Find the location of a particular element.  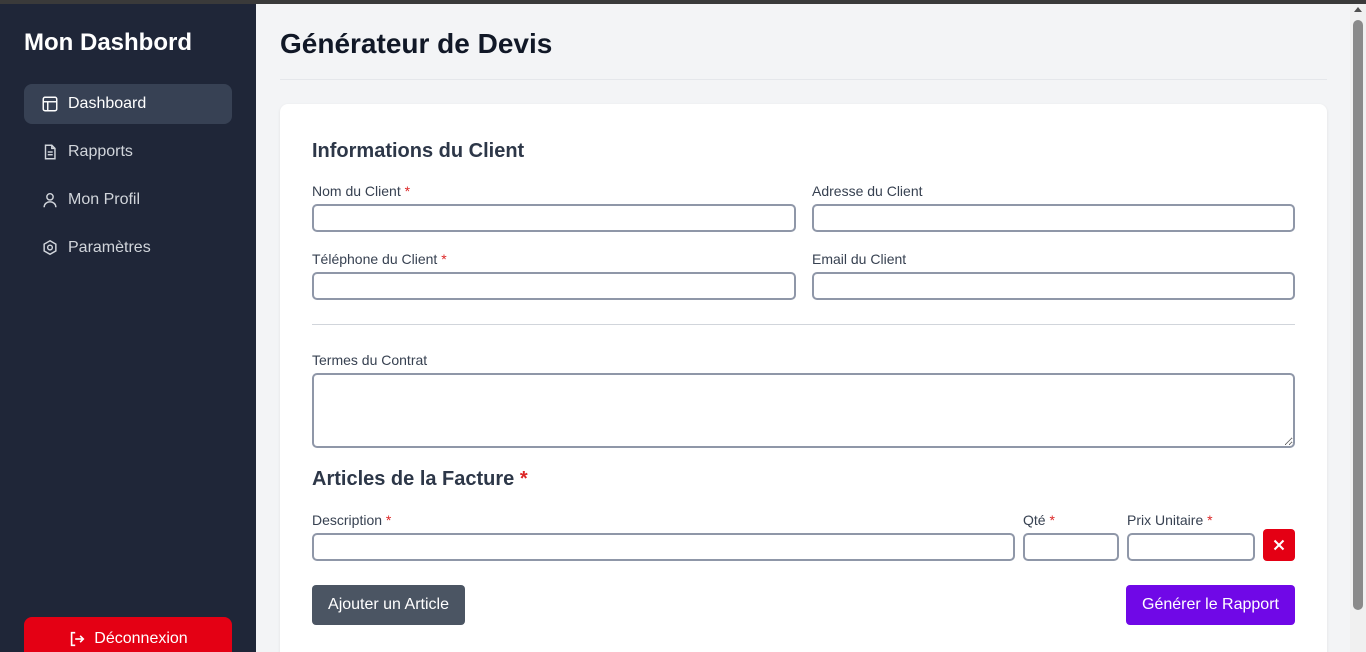

contract-terms-label: Termes du Contrat is located at coordinates (370, 360).